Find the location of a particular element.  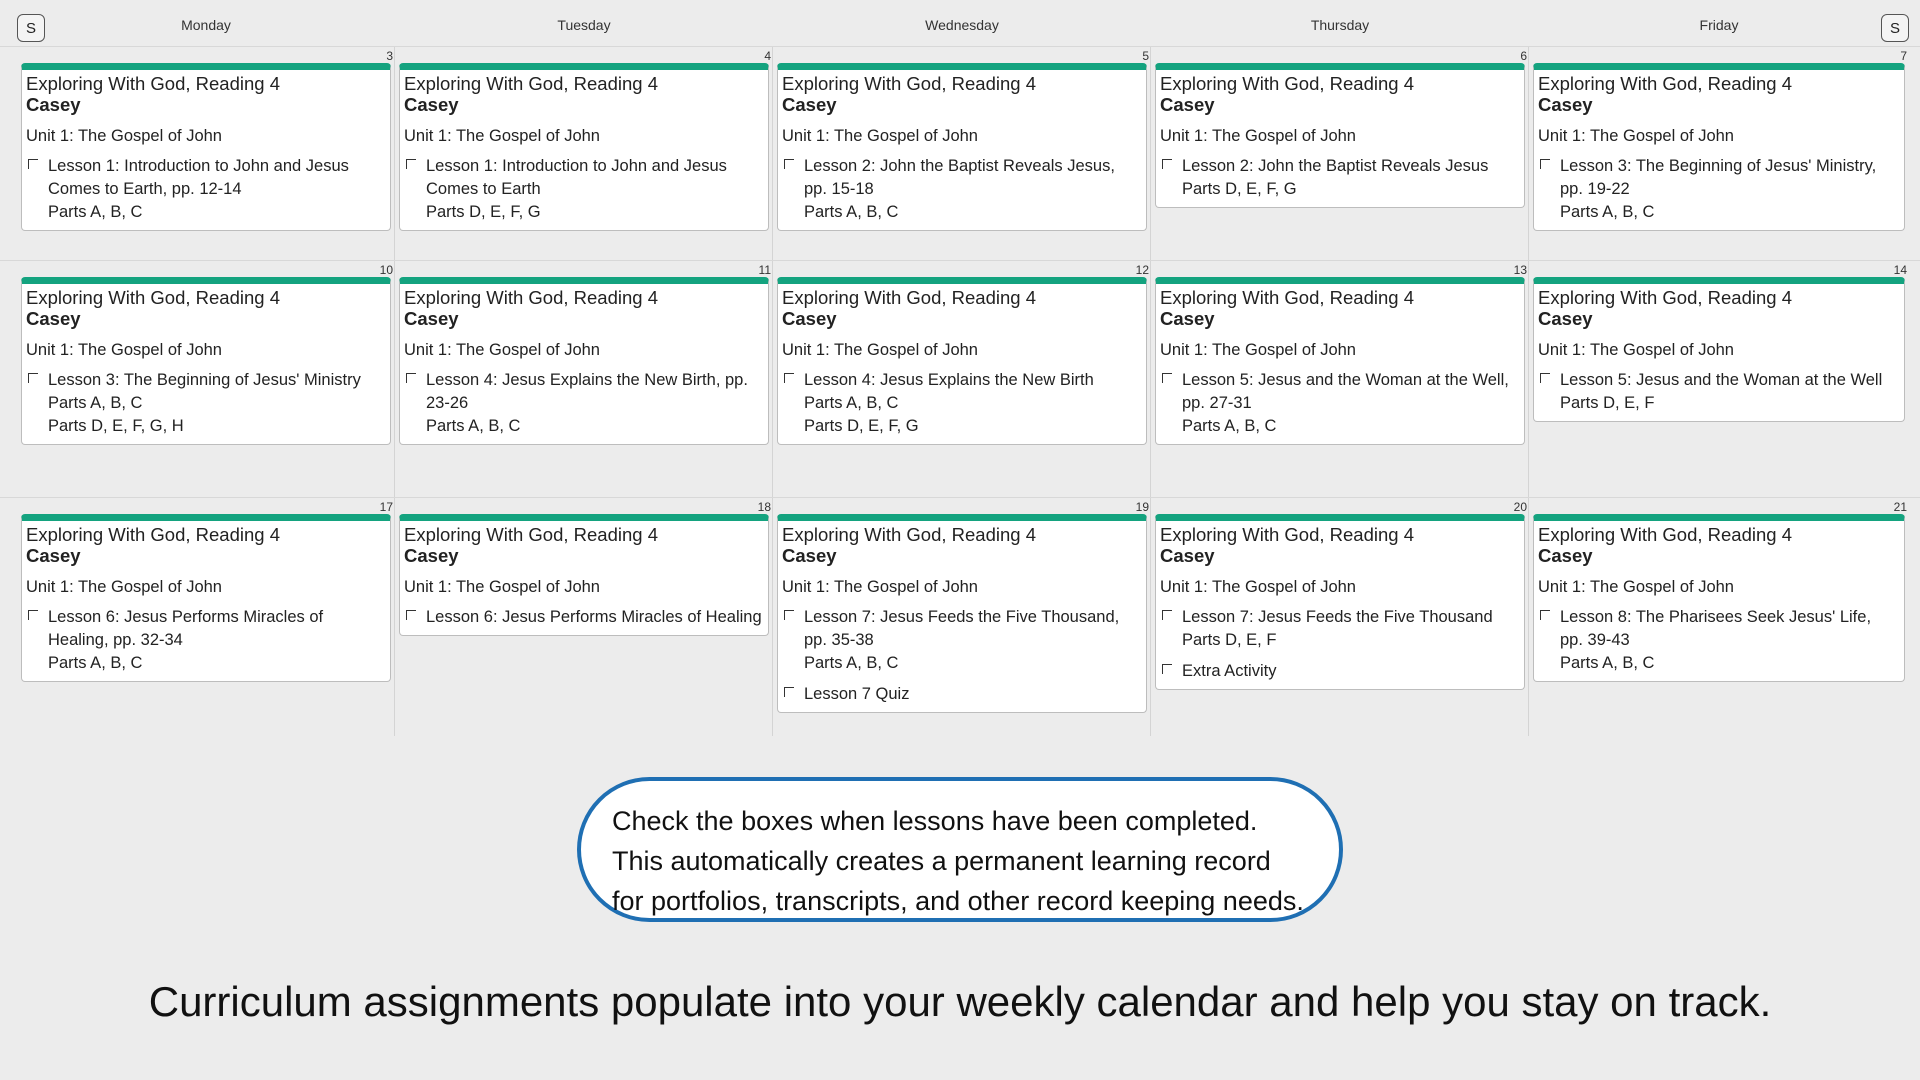

next-week-button: S is located at coordinates (1895, 28).